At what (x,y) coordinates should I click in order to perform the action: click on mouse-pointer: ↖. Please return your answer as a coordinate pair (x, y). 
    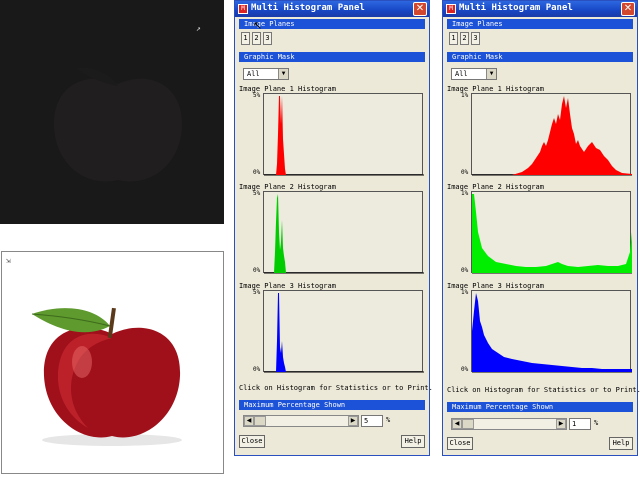
    Looking at the image, I should click on (258, 25).